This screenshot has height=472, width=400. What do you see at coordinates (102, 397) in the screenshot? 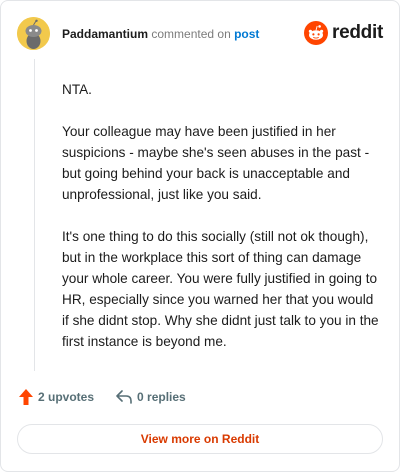
I see `comment-actions: 2 upvotes 0 replies` at bounding box center [102, 397].